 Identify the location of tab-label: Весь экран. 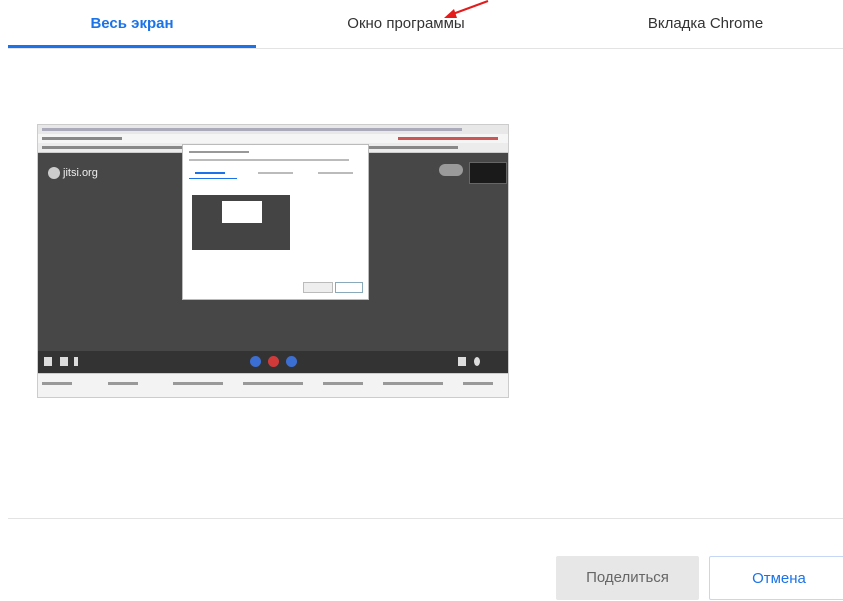
(132, 23).